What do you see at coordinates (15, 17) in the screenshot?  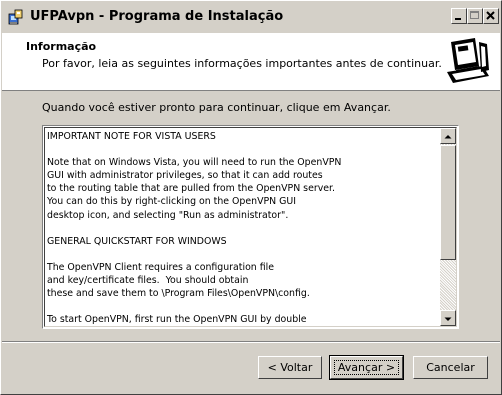 I see `setup-app-icon` at bounding box center [15, 17].